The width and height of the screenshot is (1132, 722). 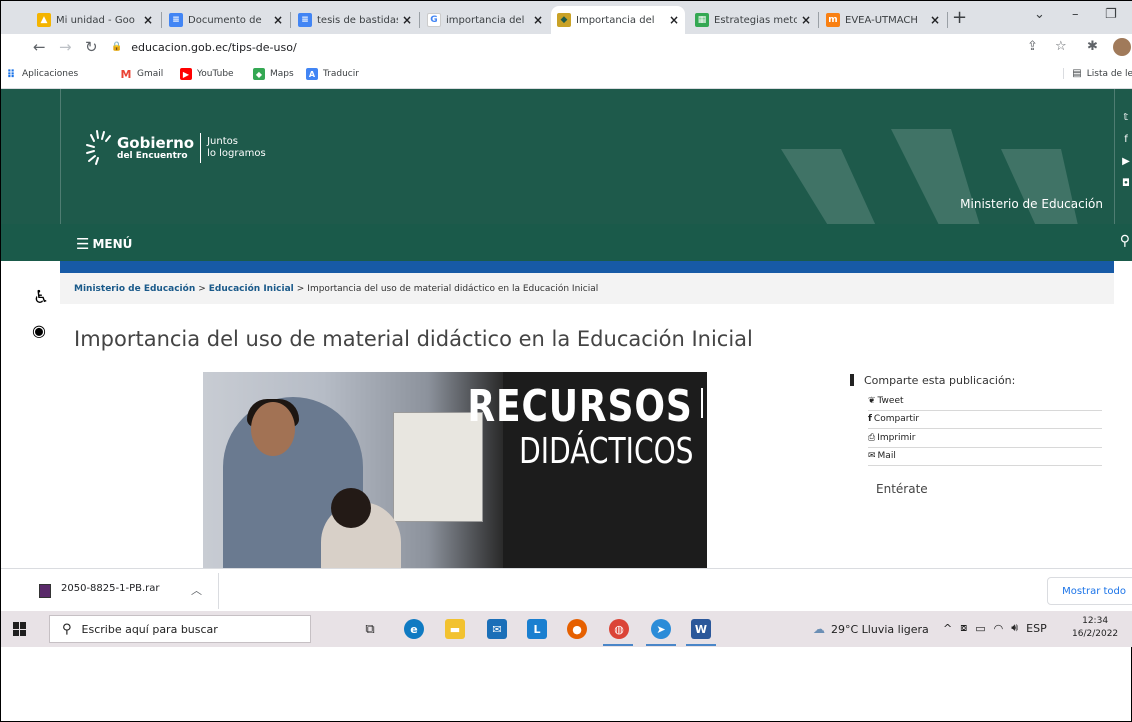 I want to click on share-tweet-link: ❦ Tweet, so click(x=985, y=401).